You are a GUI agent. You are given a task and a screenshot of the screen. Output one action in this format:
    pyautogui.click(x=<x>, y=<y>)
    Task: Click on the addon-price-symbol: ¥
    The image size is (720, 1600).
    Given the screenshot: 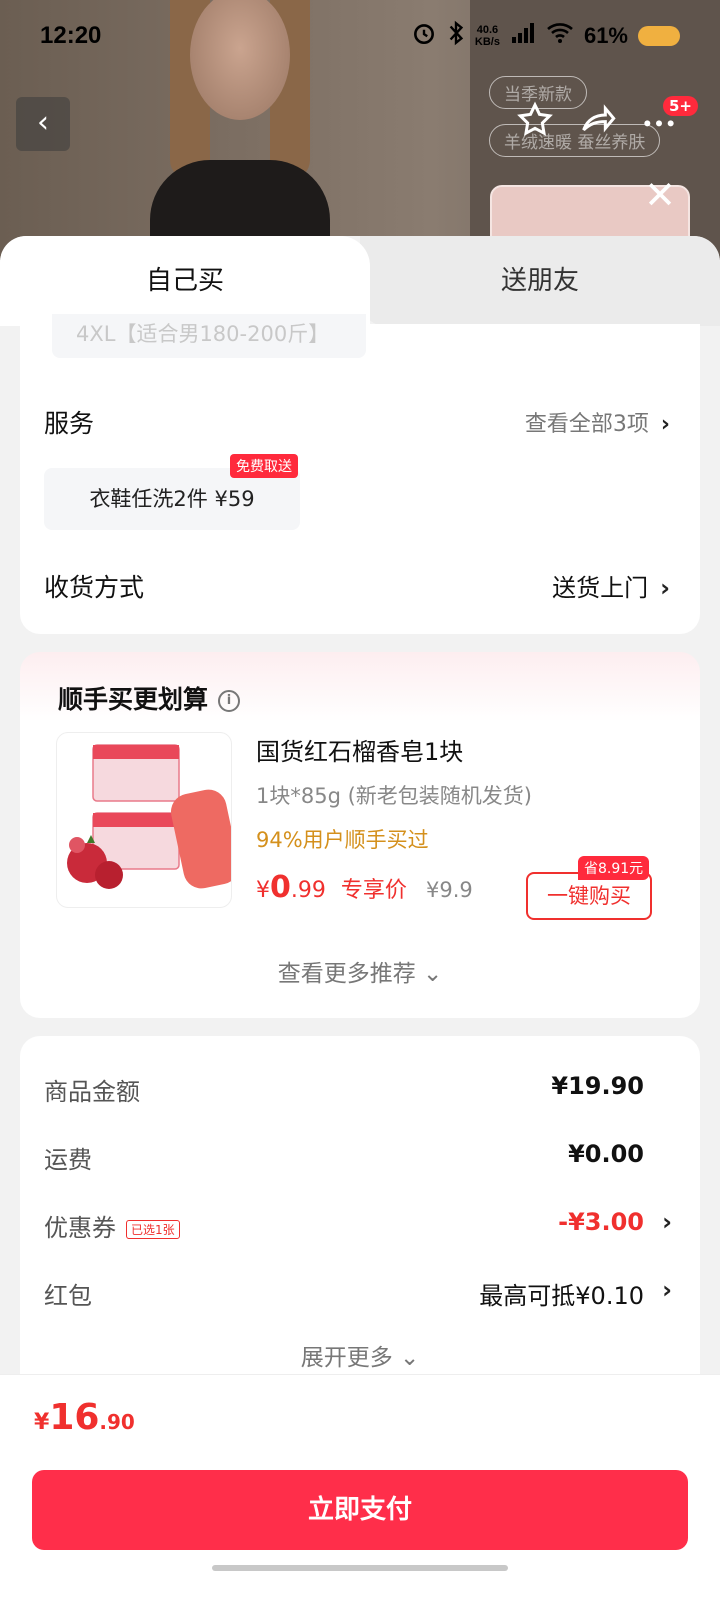 What is the action you would take?
    pyautogui.click(x=263, y=890)
    